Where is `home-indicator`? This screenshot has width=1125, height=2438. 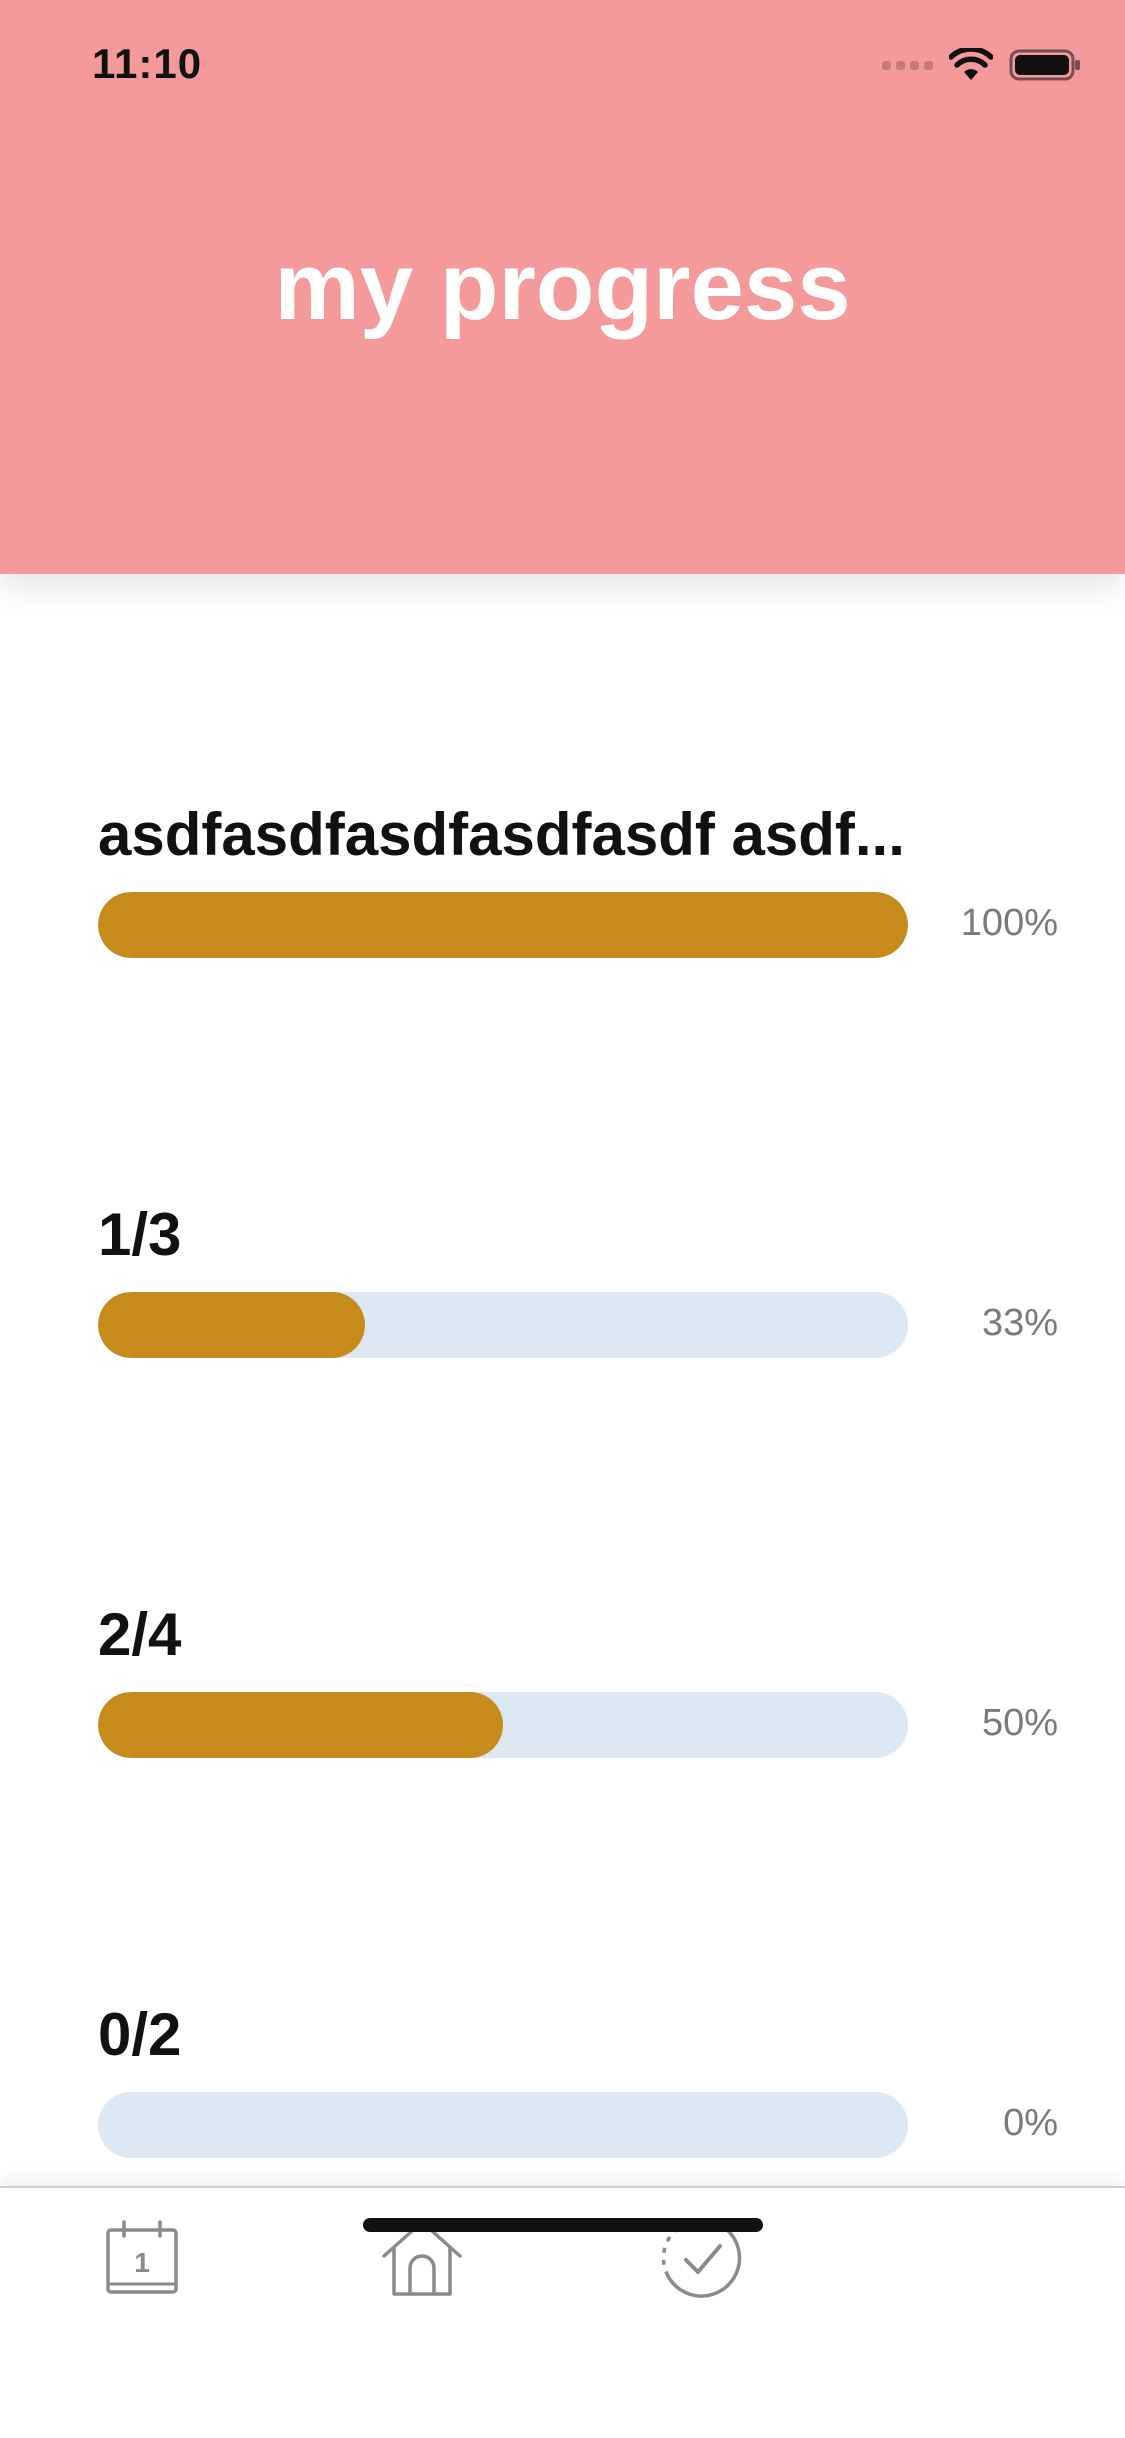 home-indicator is located at coordinates (563, 2225).